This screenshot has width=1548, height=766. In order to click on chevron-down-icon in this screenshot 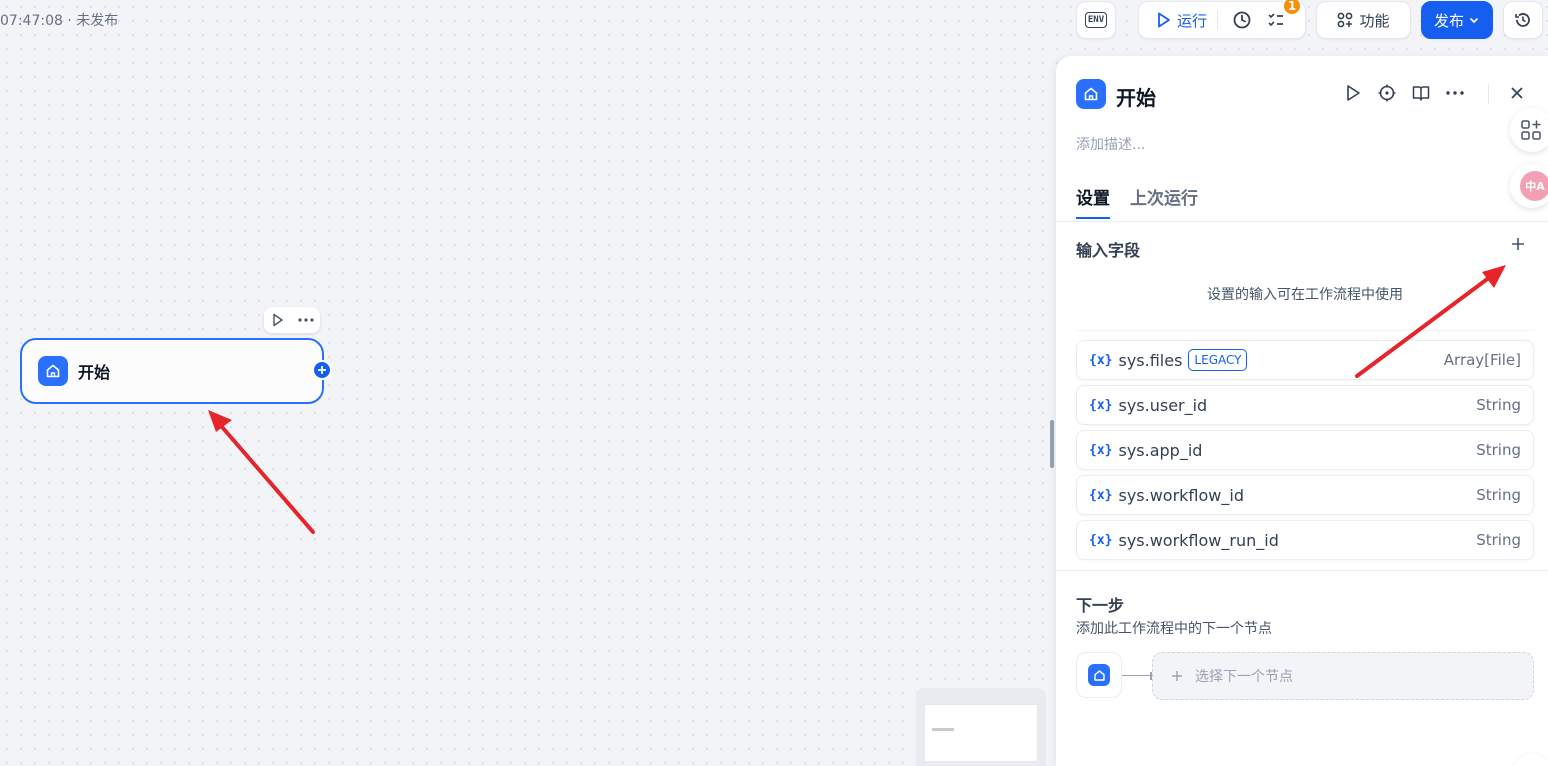, I will do `click(1474, 20)`.